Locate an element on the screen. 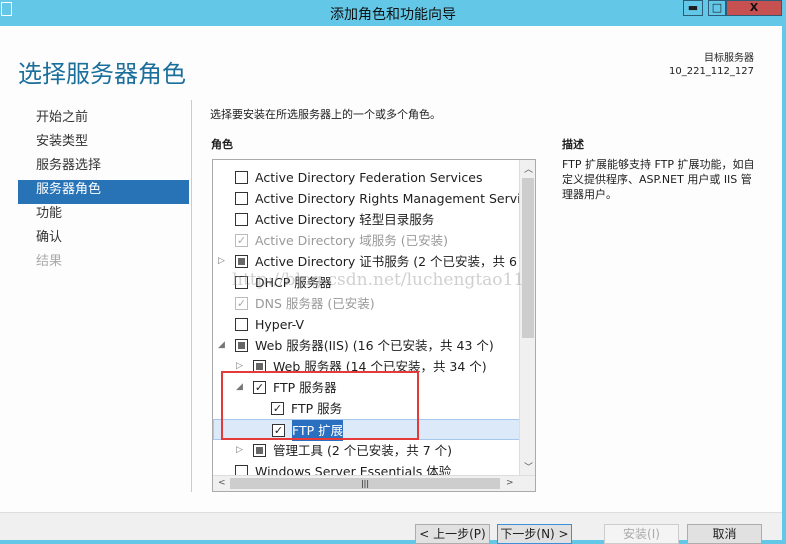 The image size is (786, 544). role-label: Active Directory Federation Services is located at coordinates (369, 177).